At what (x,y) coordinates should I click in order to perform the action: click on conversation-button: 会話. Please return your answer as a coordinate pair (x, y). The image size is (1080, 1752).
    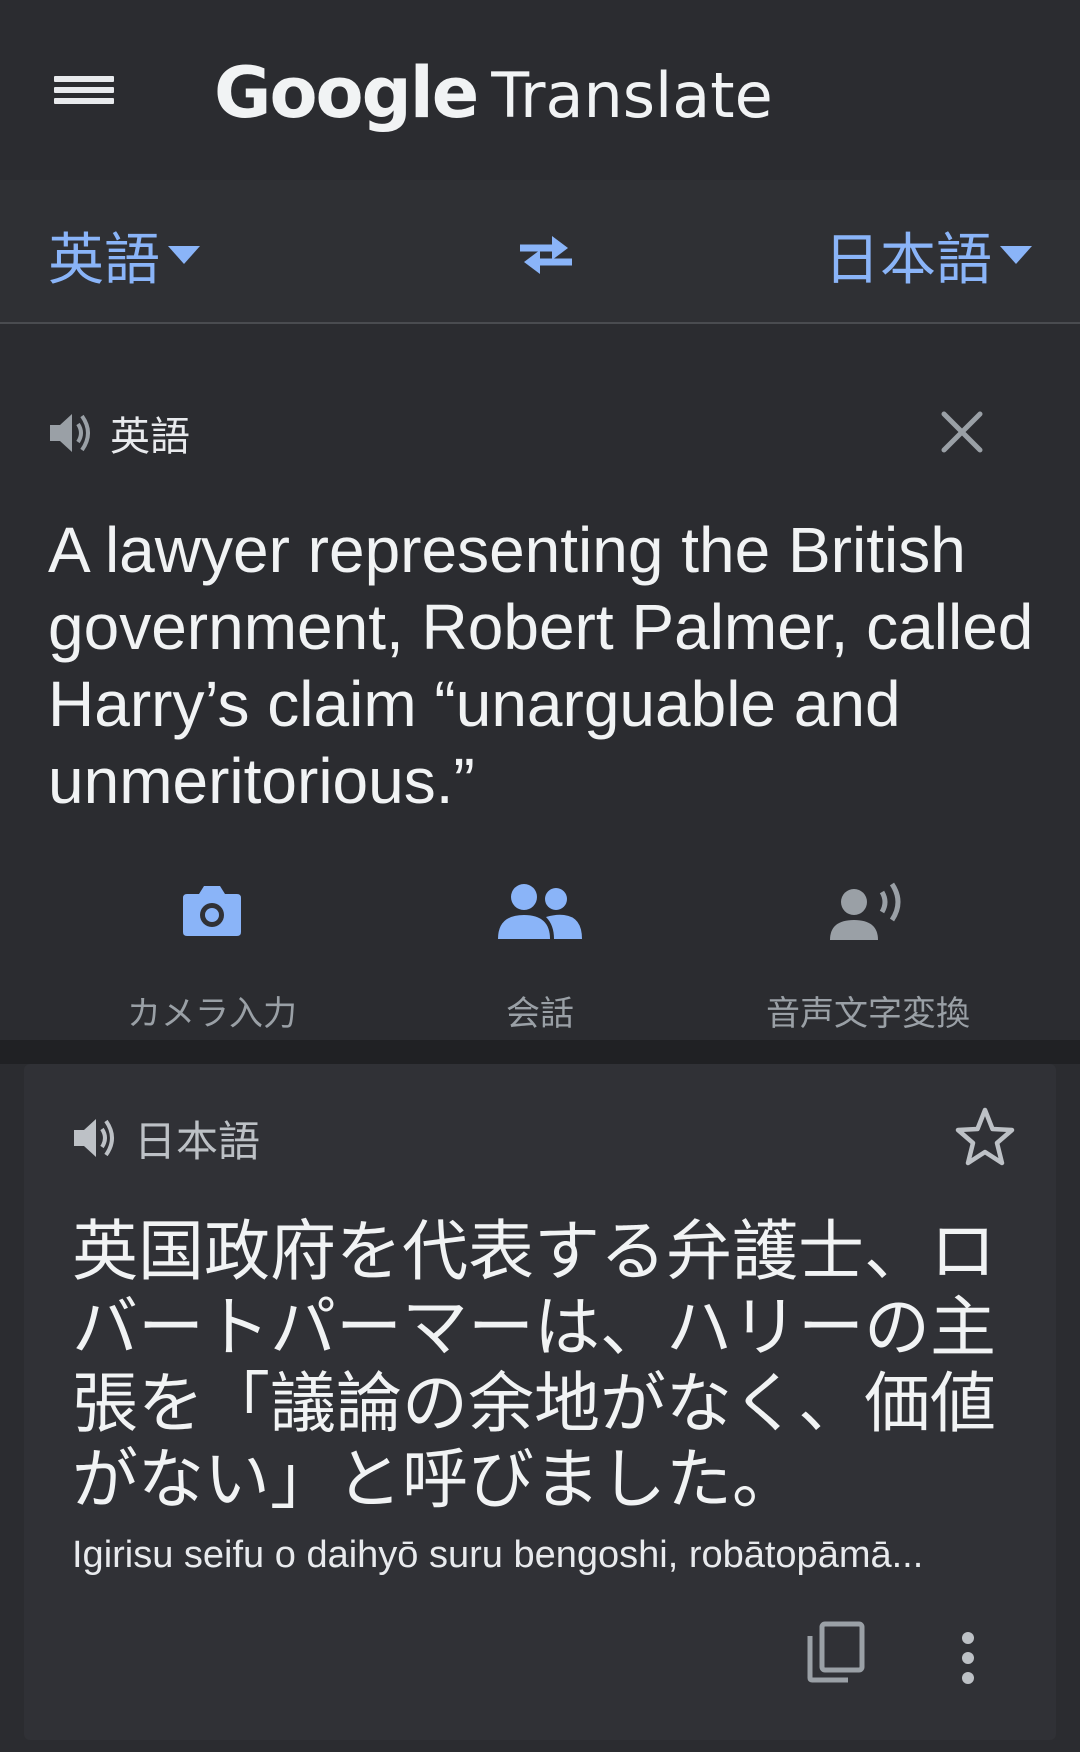
    Looking at the image, I should click on (540, 951).